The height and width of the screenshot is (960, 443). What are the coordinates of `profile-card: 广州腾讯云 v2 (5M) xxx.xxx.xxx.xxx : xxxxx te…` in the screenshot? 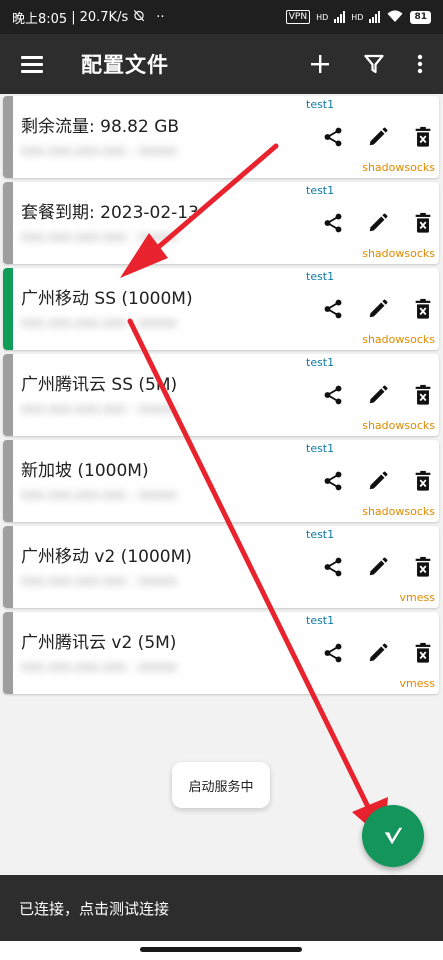 It's located at (221, 653).